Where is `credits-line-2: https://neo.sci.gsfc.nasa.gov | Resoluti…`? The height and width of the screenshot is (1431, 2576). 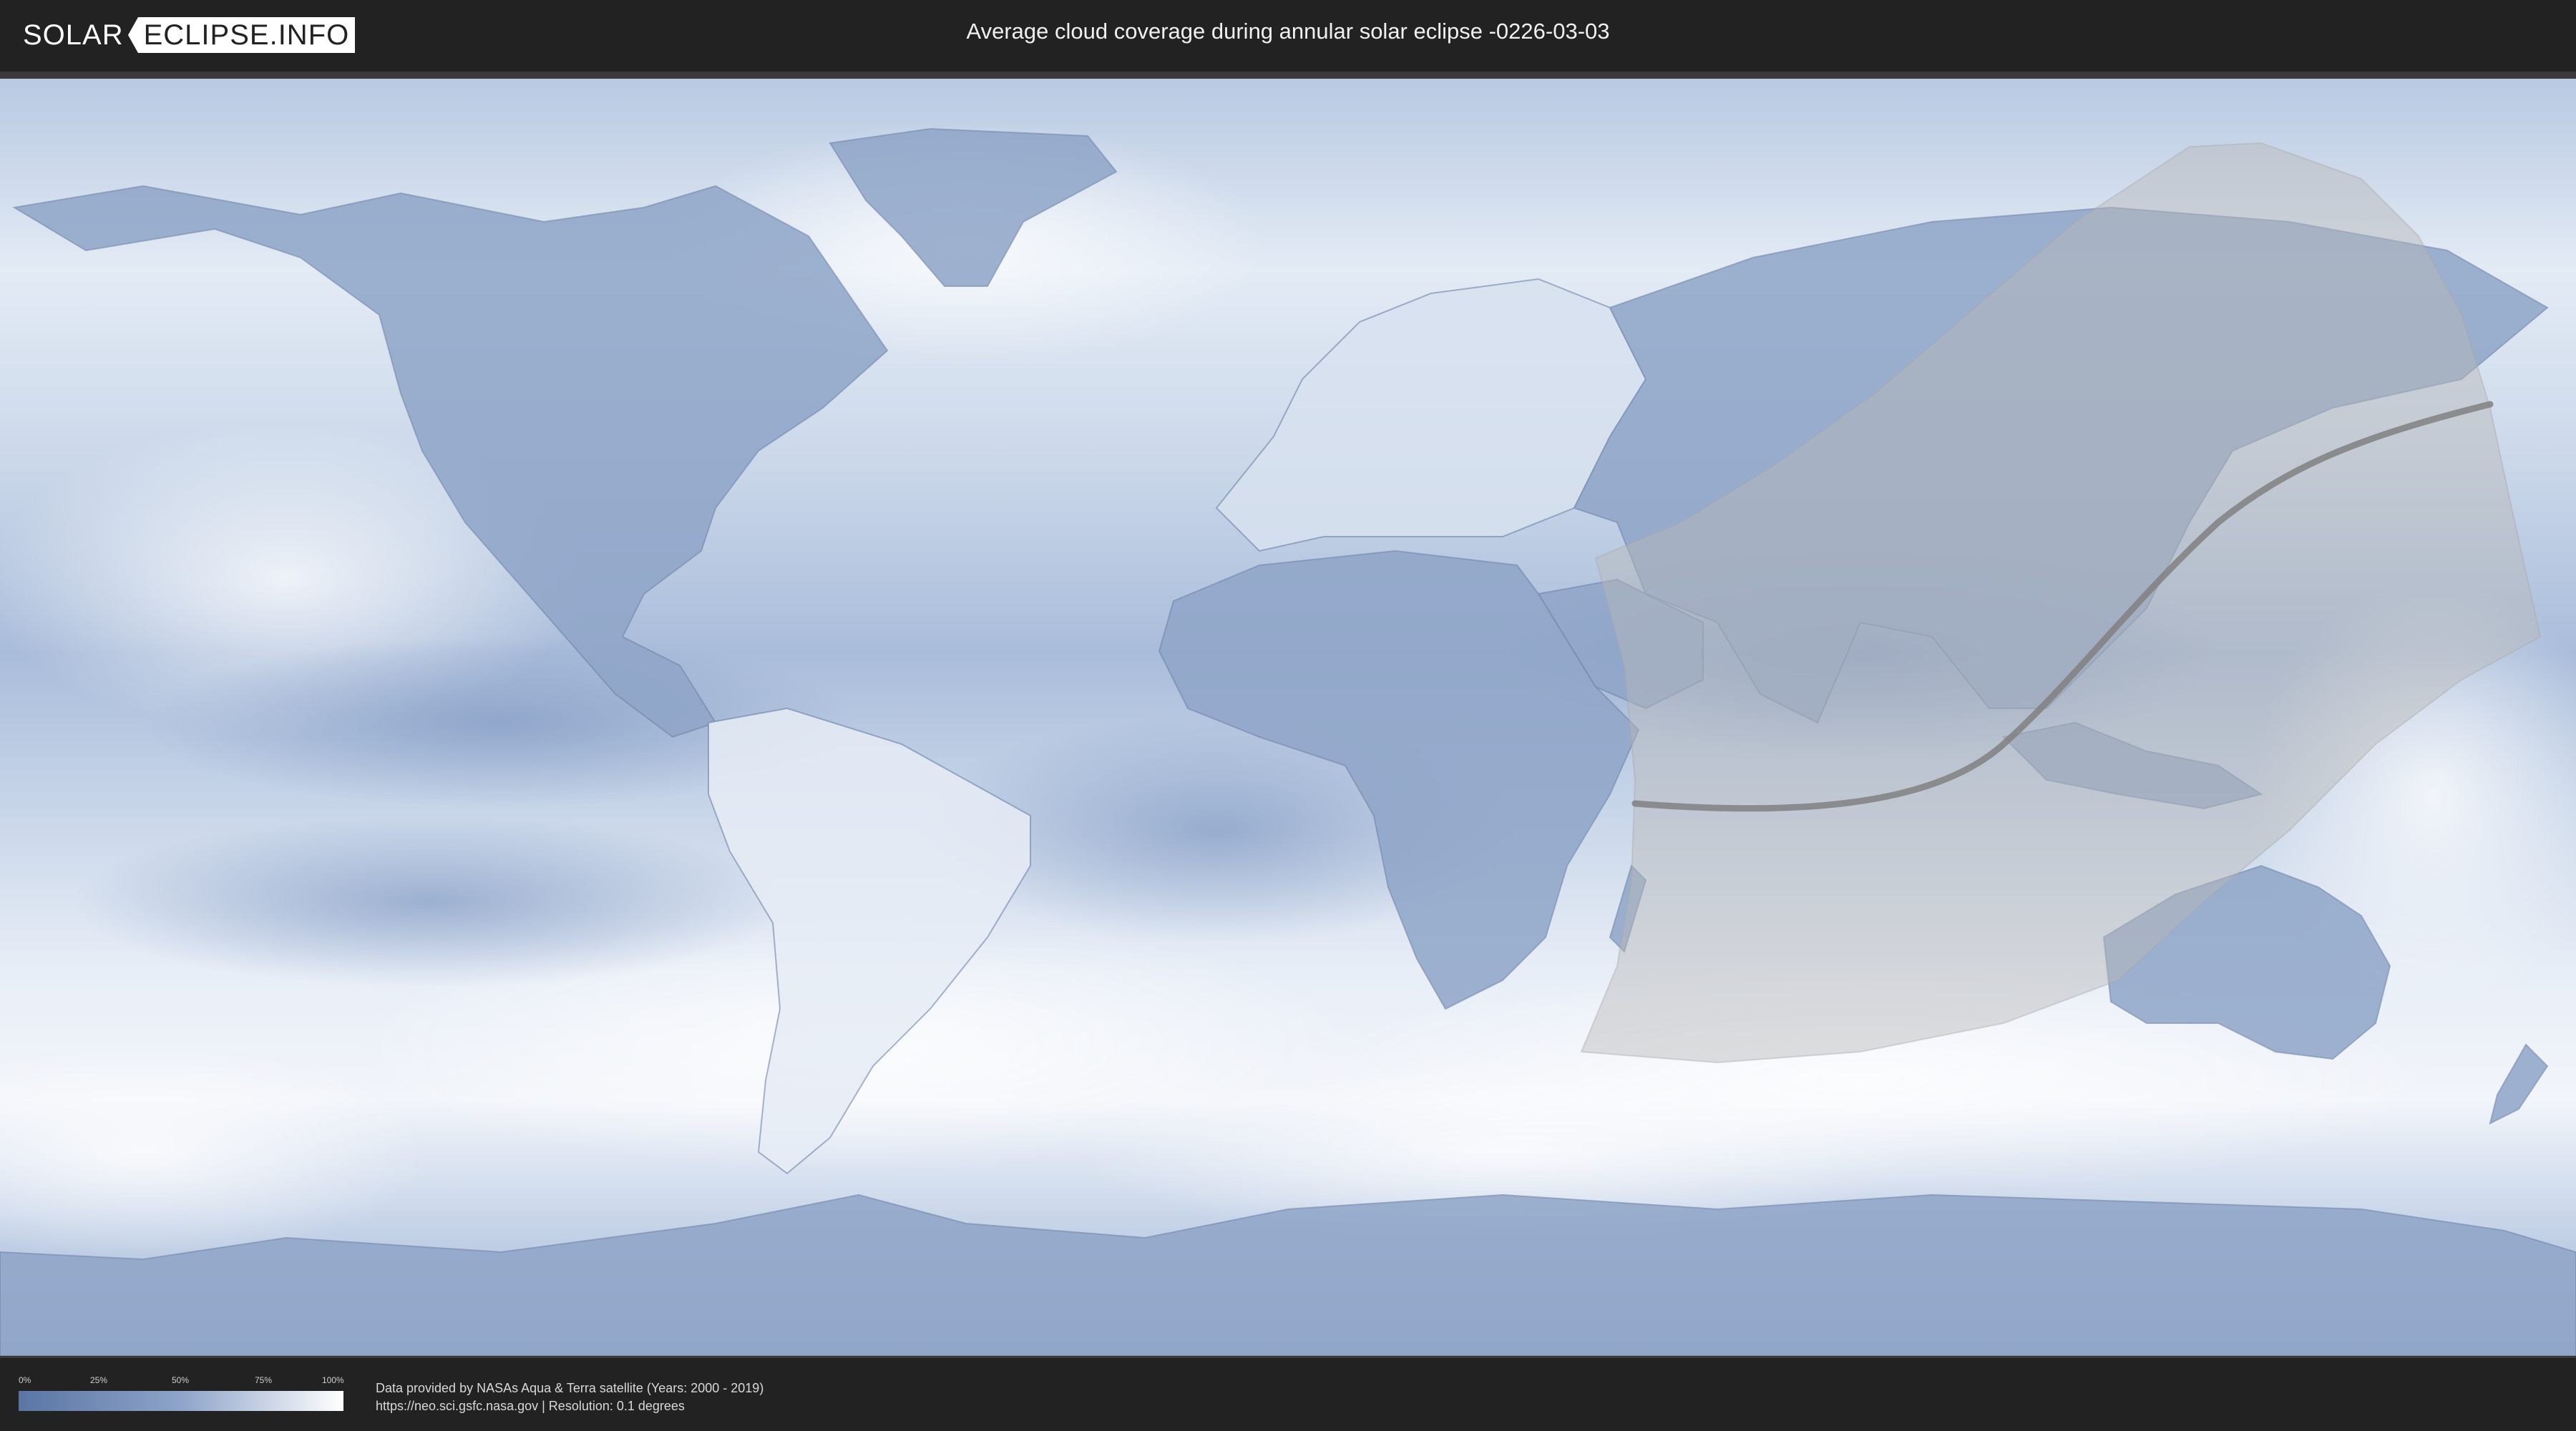
credits-line-2: https://neo.sci.gsfc.nasa.gov | Resoluti… is located at coordinates (530, 1406).